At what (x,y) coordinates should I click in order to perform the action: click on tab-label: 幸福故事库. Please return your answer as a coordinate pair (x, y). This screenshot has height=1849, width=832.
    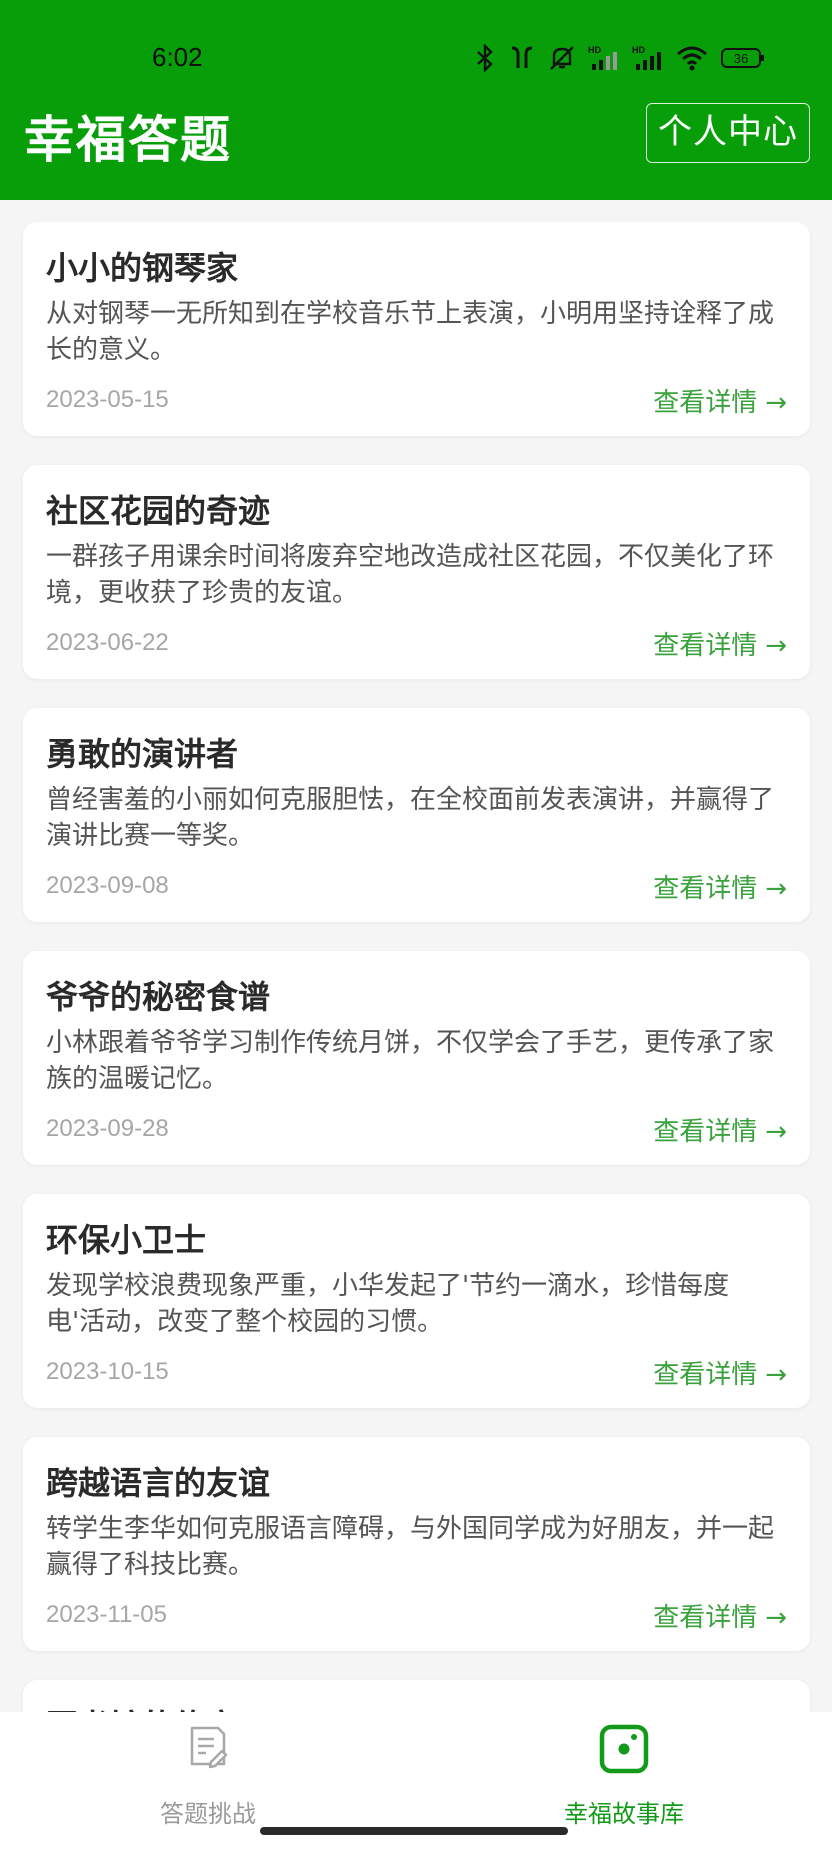
    Looking at the image, I should click on (624, 1814).